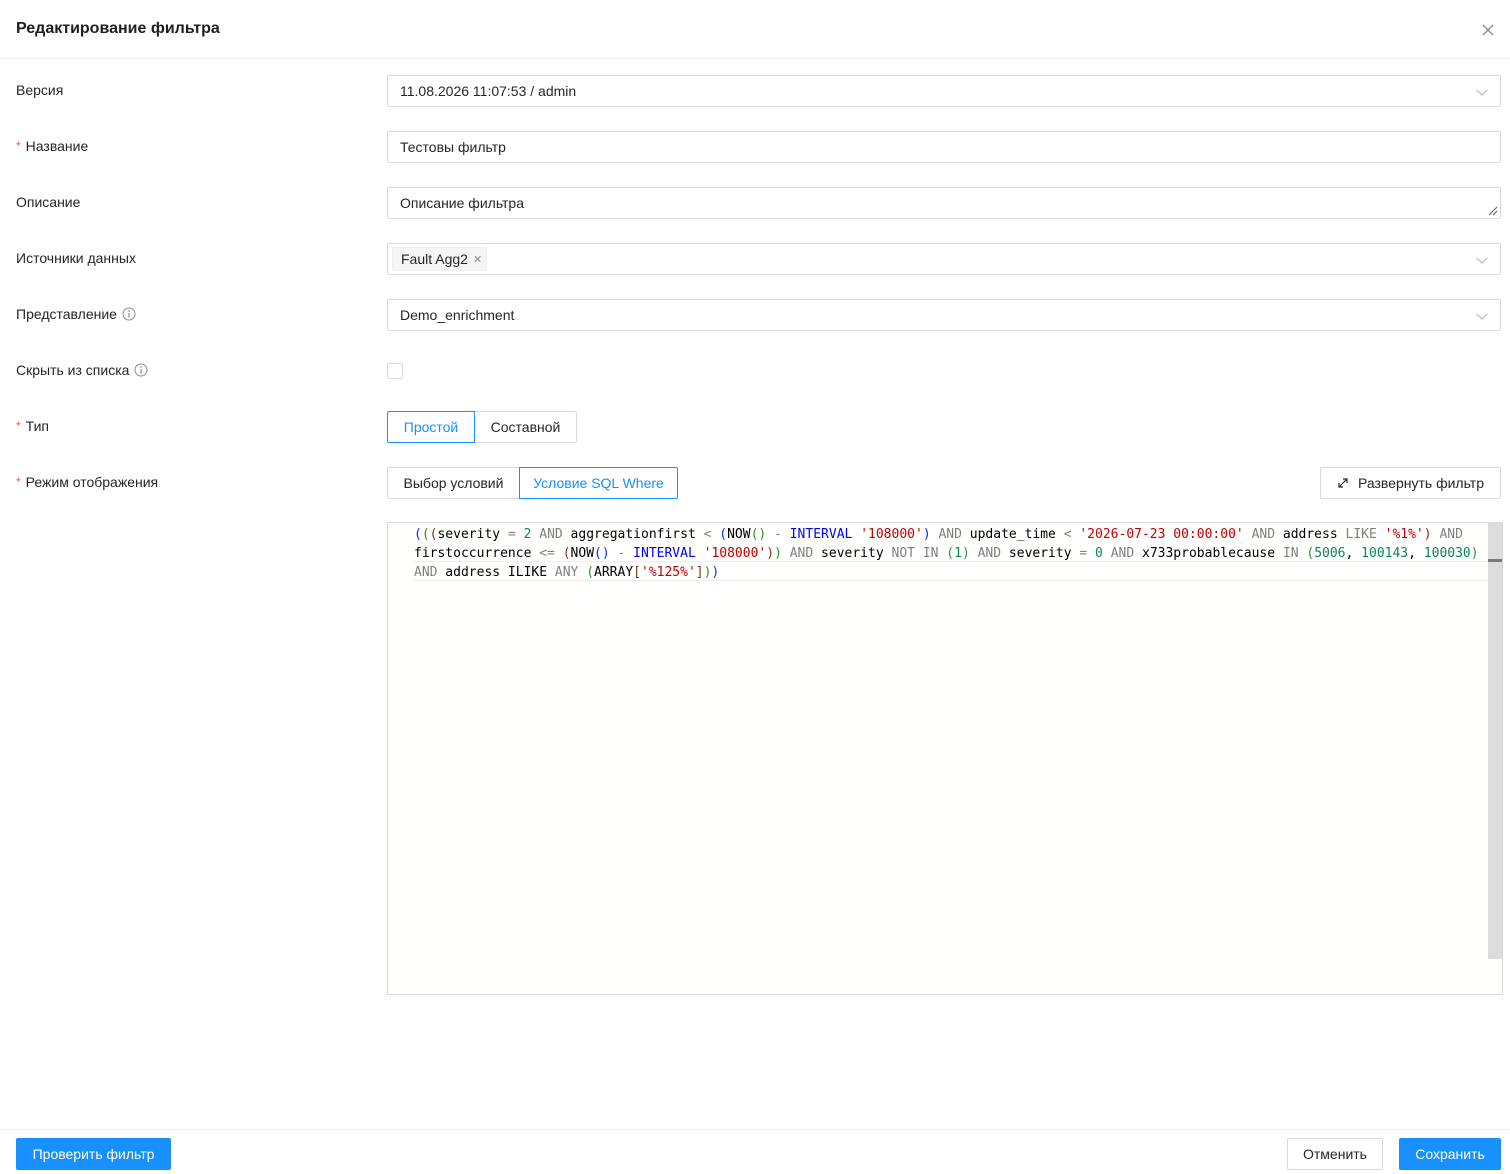 The width and height of the screenshot is (1510, 1174). I want to click on expand-filter-button: Развернуть фильтр, so click(1410, 483).